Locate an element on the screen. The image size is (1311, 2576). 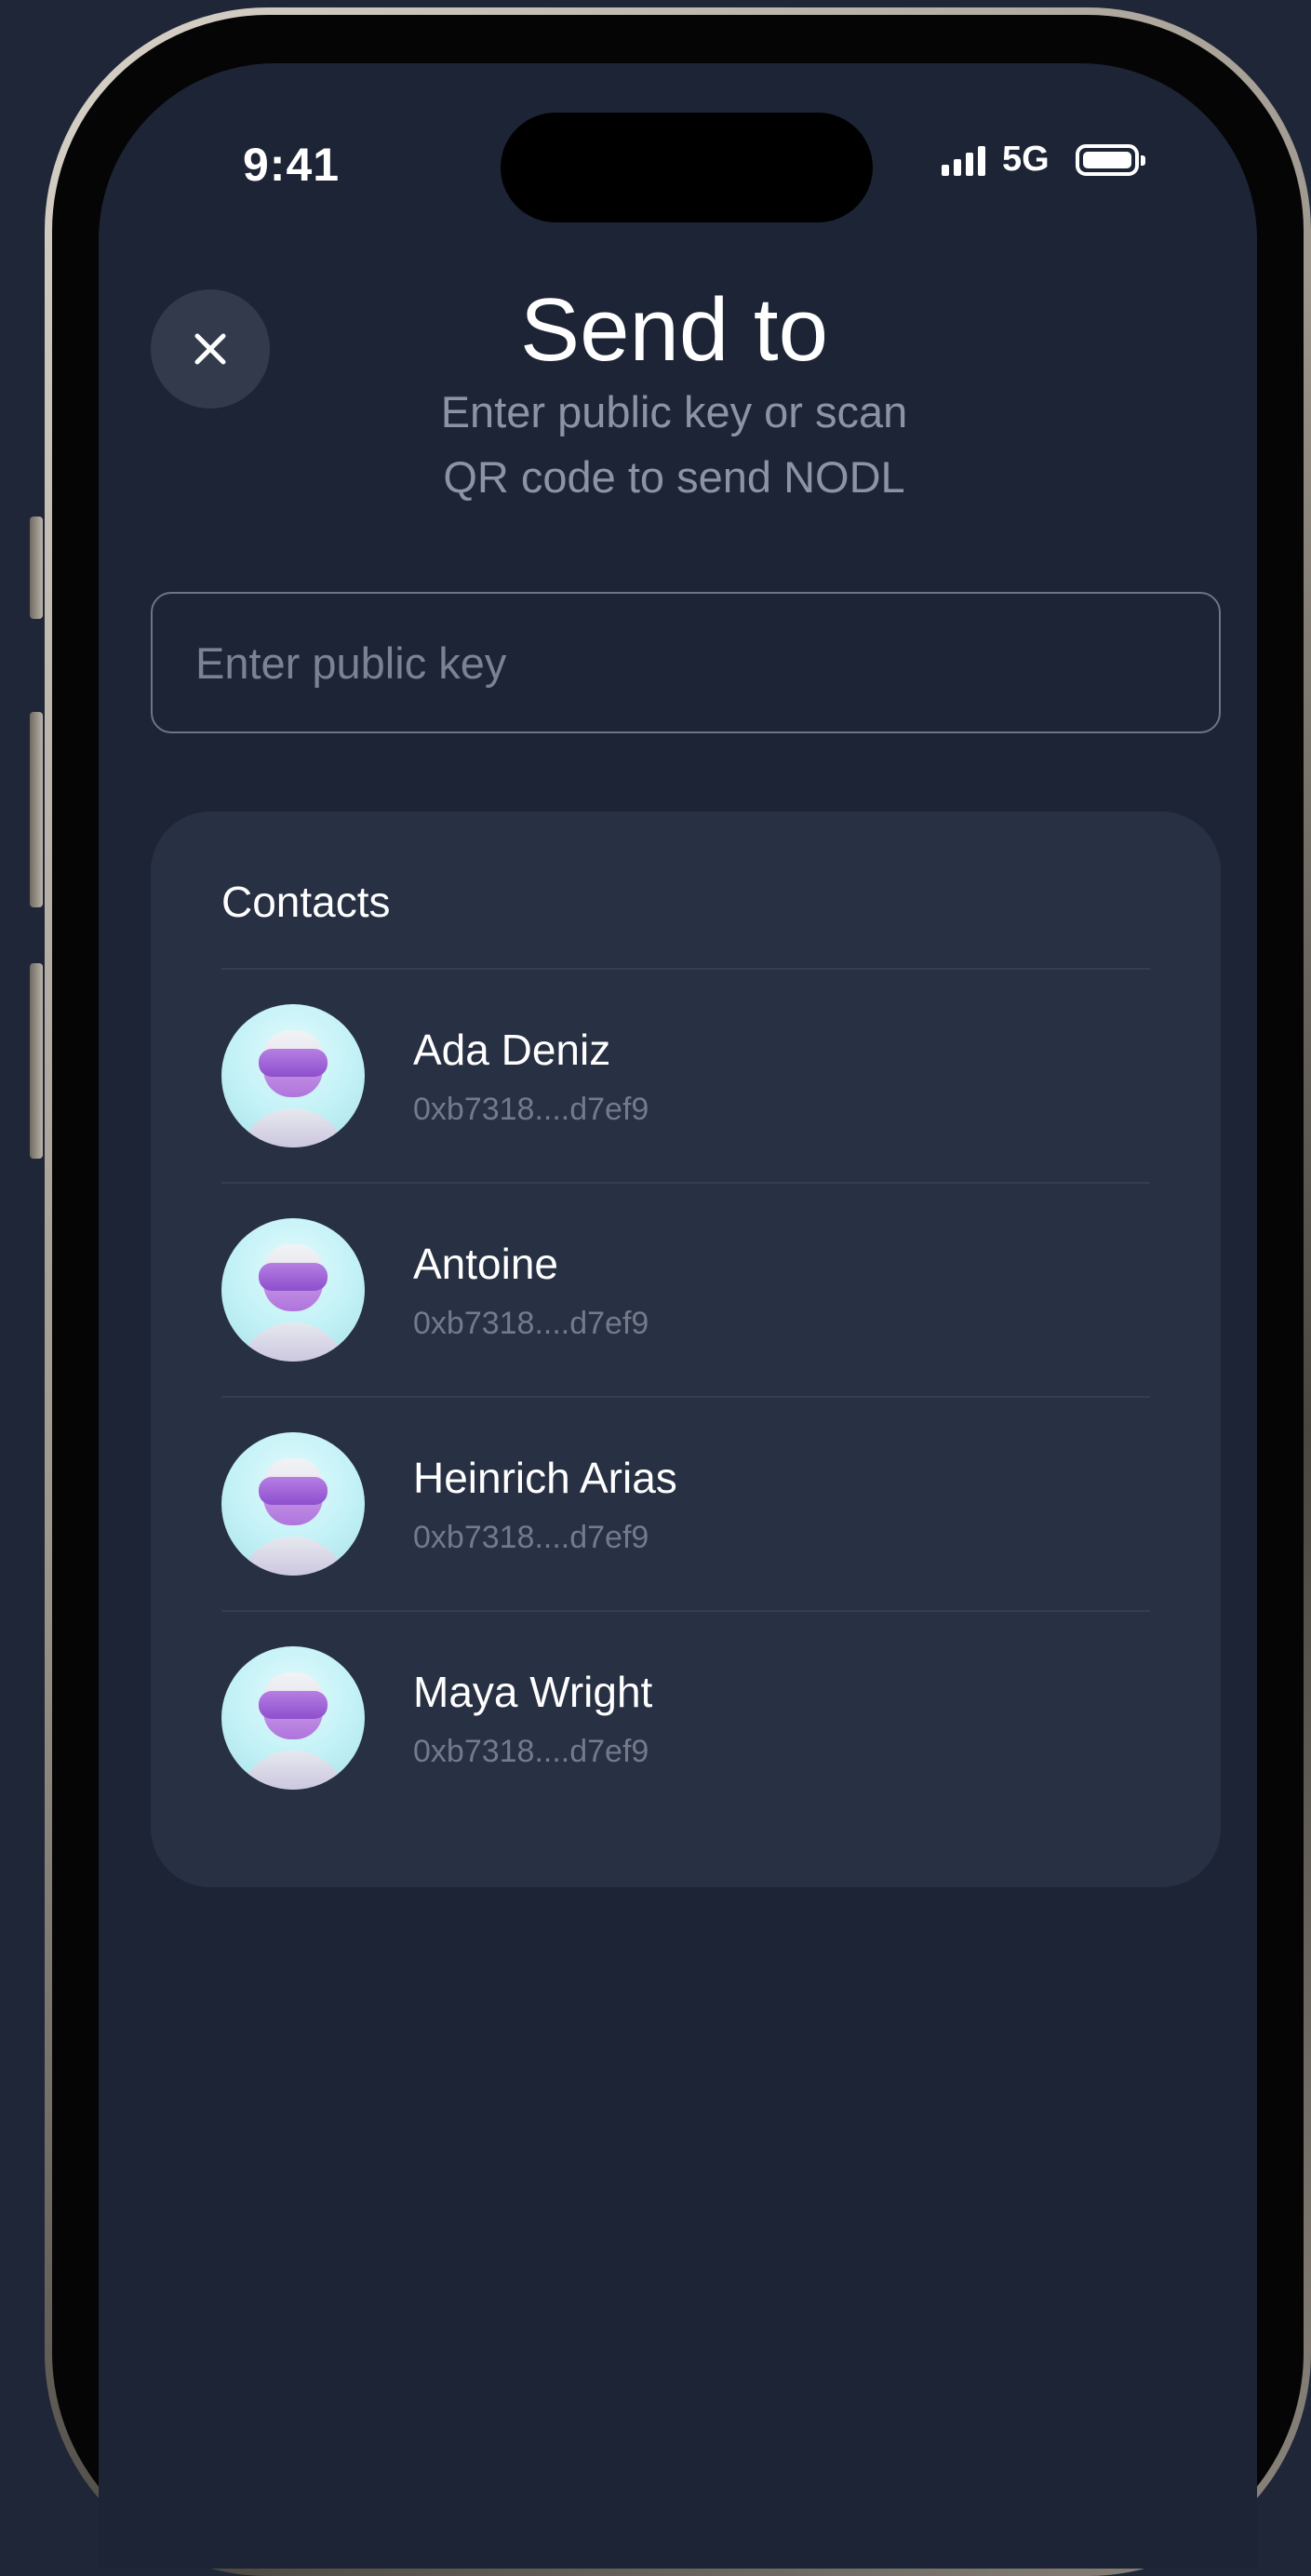
subtitle-line-1: Enter public key or scan is located at coordinates (674, 411).